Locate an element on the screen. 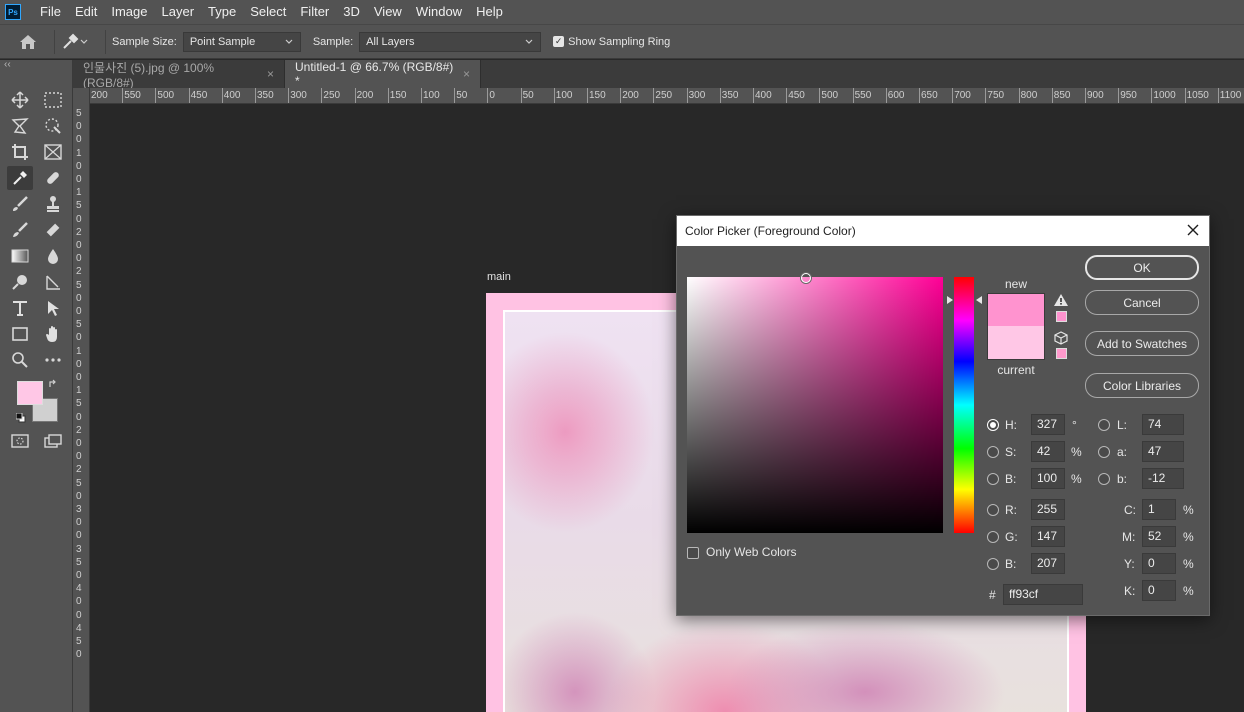 The height and width of the screenshot is (712, 1244). tab-portrait-photo: 인물사진 (5).jpg @ 100% (RGB/8#) × is located at coordinates (179, 75).